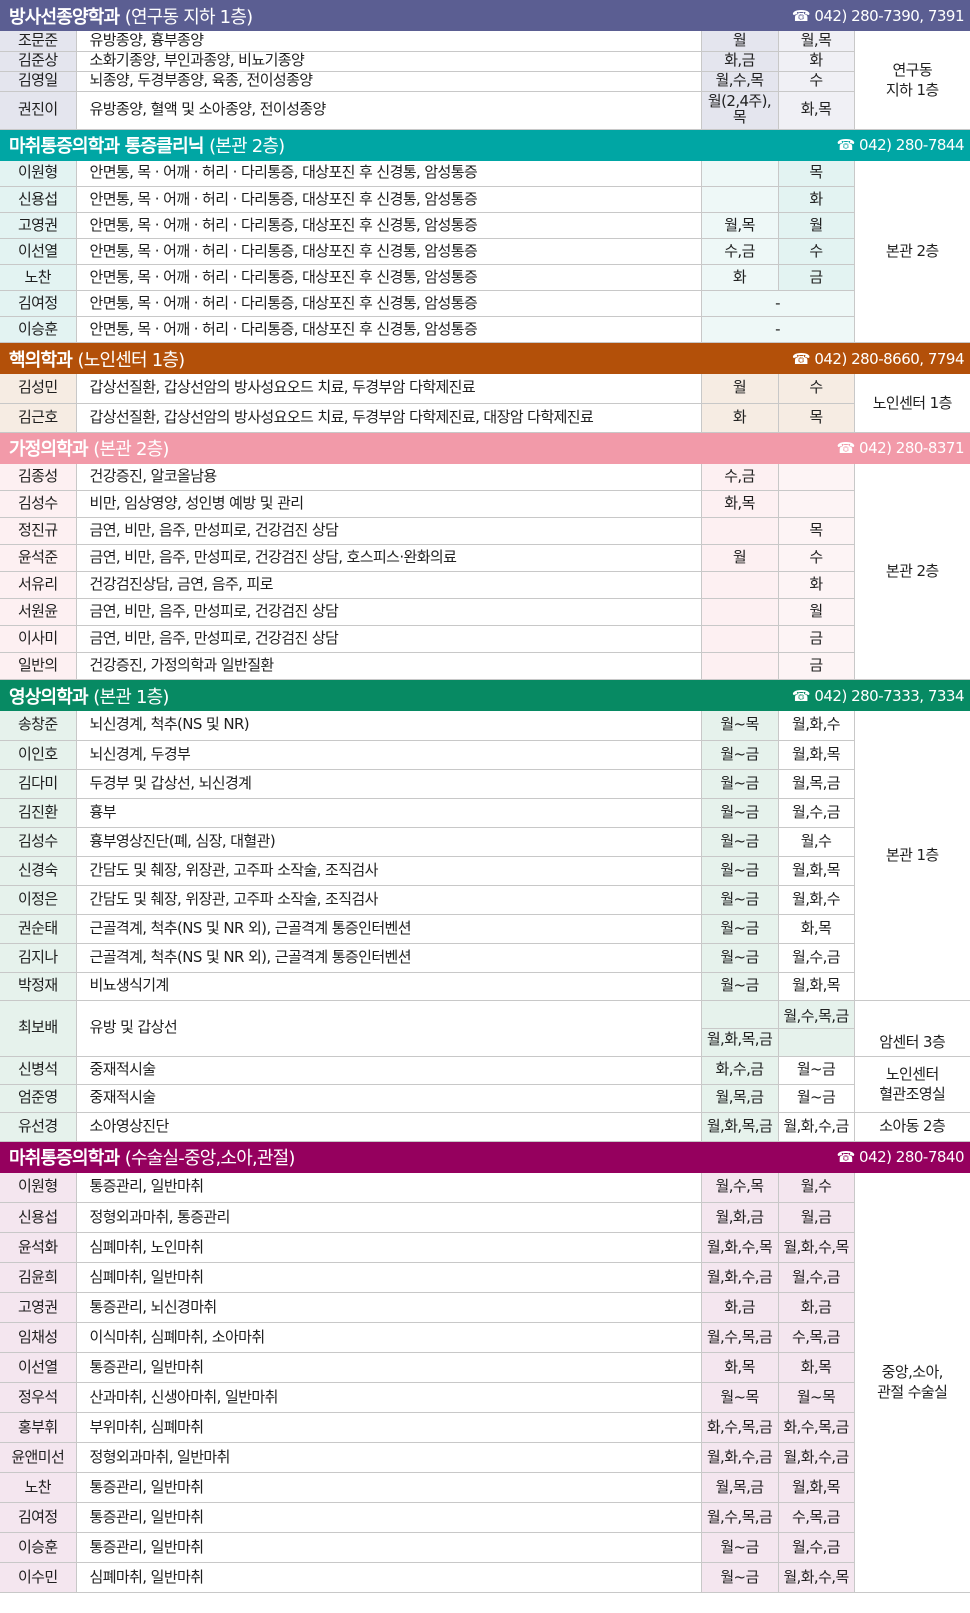  I want to click on schedule-day-1: 화,목, so click(740, 1367).